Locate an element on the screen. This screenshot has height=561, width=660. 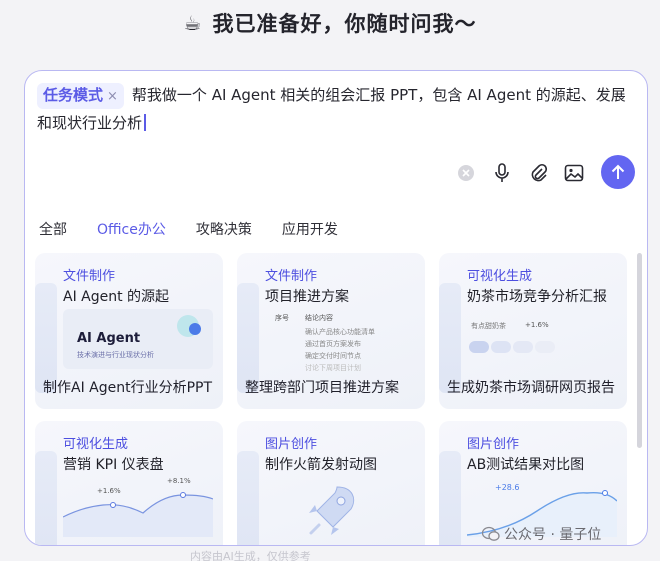
image-icon is located at coordinates (574, 173).